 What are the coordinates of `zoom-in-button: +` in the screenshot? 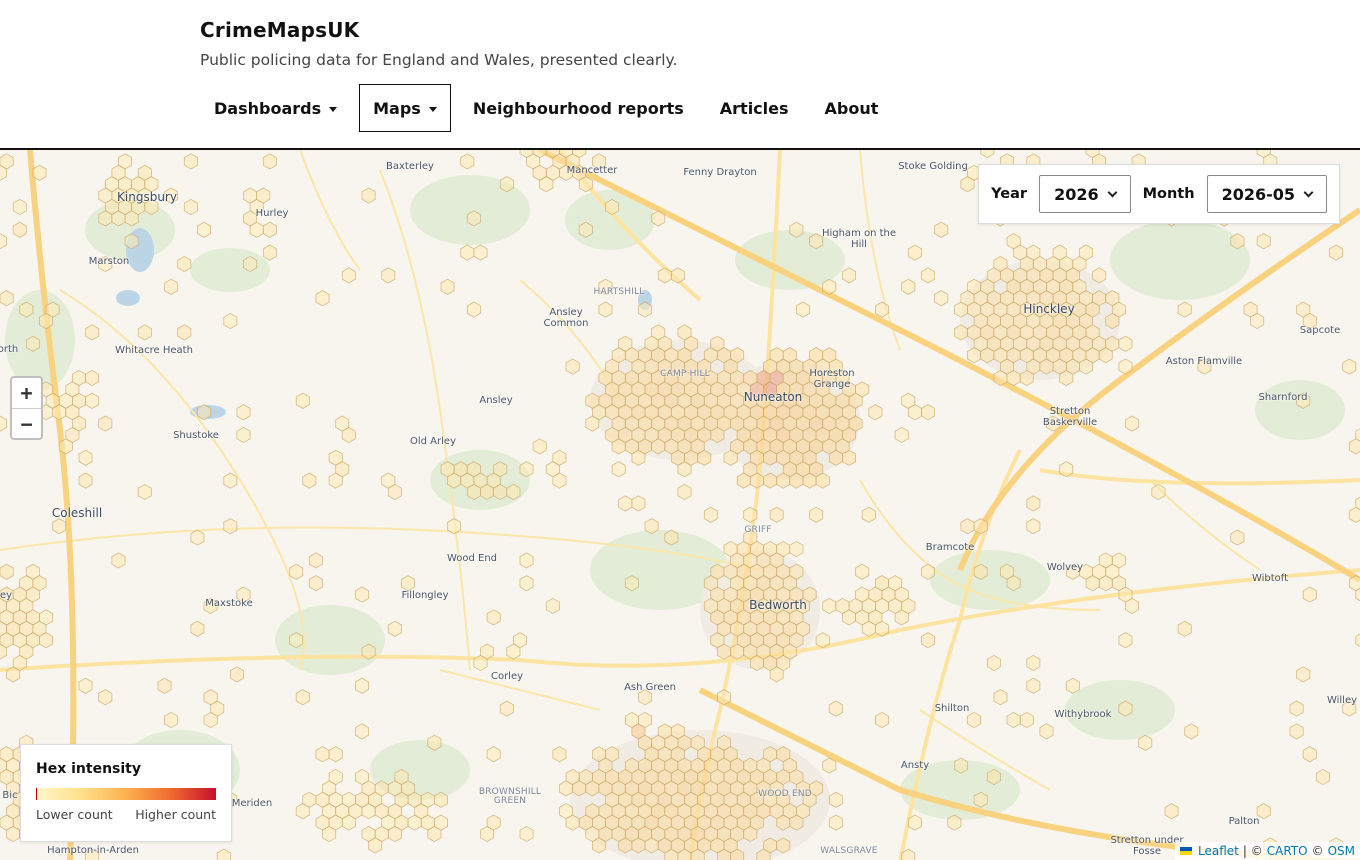 It's located at (26, 393).